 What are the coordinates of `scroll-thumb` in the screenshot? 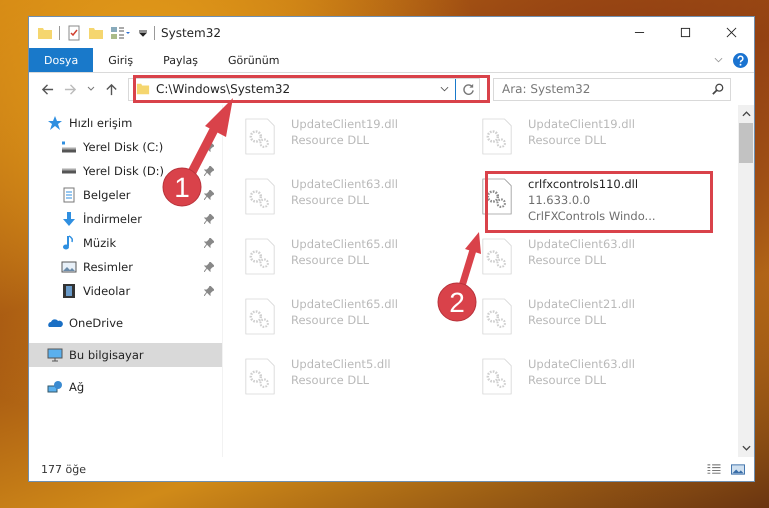 It's located at (746, 143).